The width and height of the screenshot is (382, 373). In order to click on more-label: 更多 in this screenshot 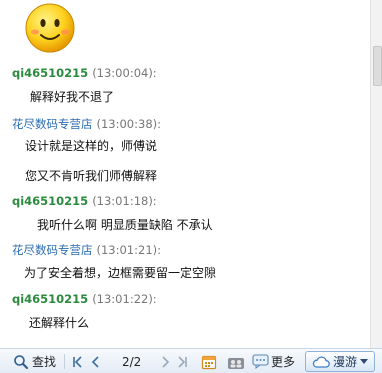, I will do `click(283, 362)`.